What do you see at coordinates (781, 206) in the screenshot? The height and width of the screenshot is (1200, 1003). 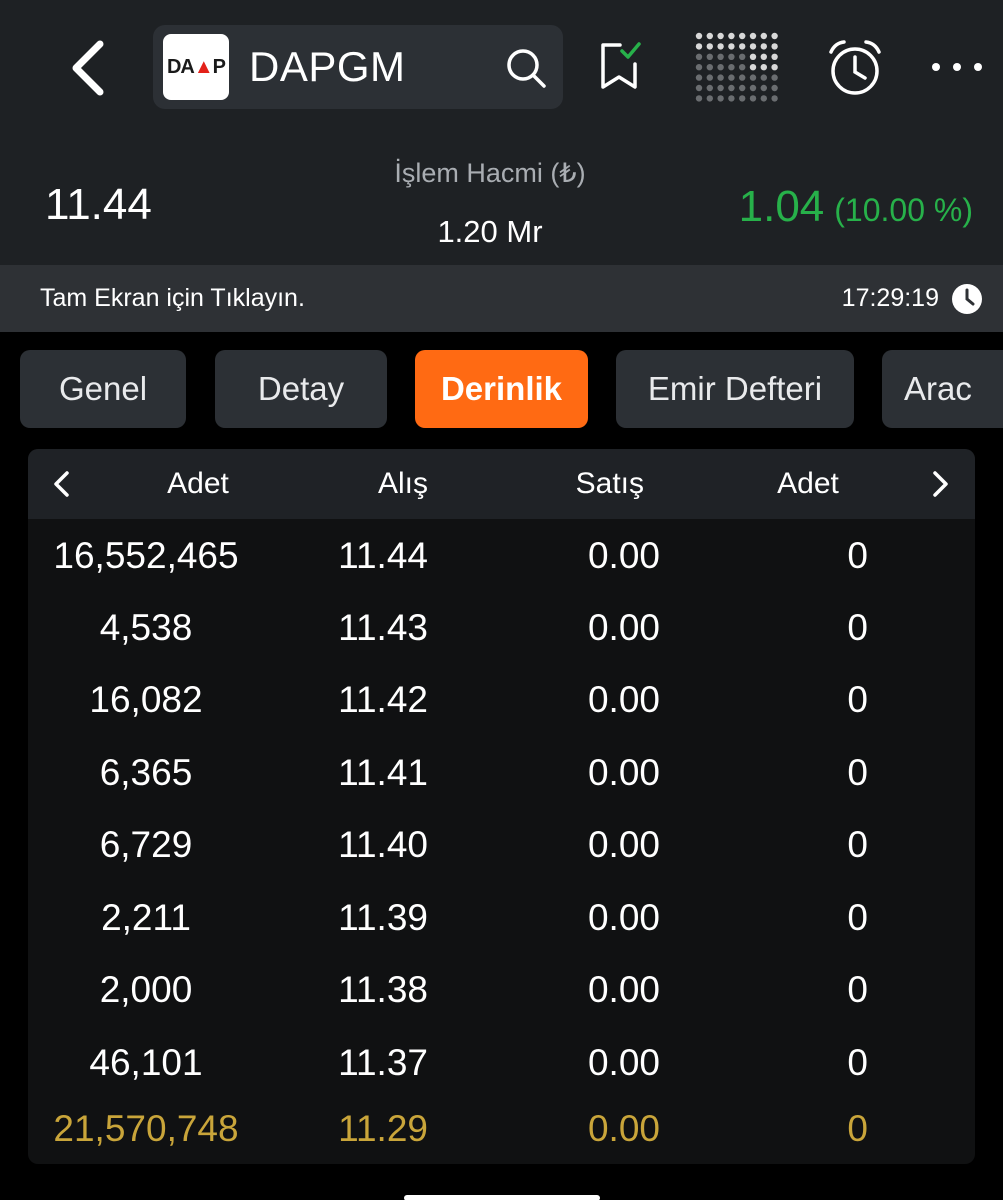 I see `change-value: 1.04` at bounding box center [781, 206].